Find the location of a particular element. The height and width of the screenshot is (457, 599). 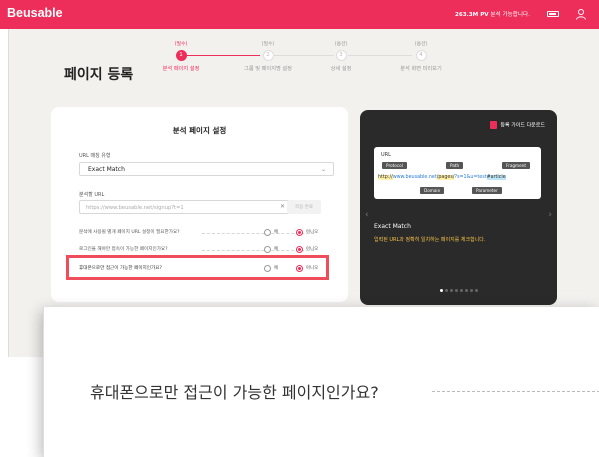

chevron-down-icon: ⌄ is located at coordinates (323, 169).